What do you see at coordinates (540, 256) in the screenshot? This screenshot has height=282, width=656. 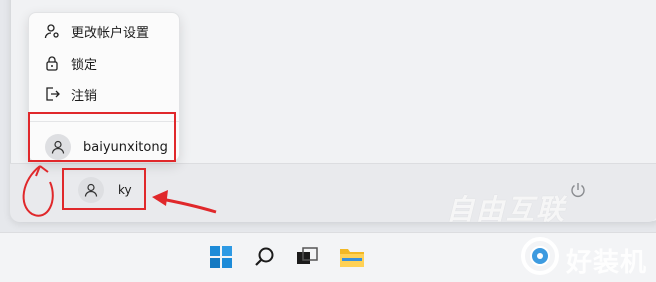 I see `watermark-logo-icon` at bounding box center [540, 256].